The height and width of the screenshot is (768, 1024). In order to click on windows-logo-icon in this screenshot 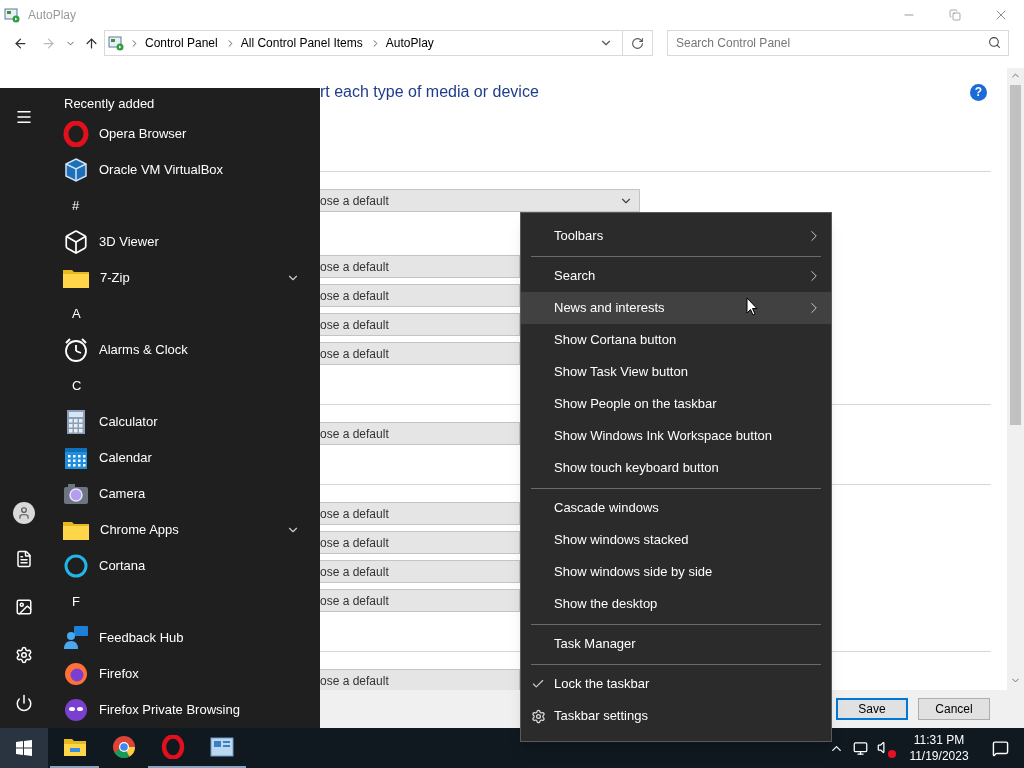, I will do `click(24, 748)`.